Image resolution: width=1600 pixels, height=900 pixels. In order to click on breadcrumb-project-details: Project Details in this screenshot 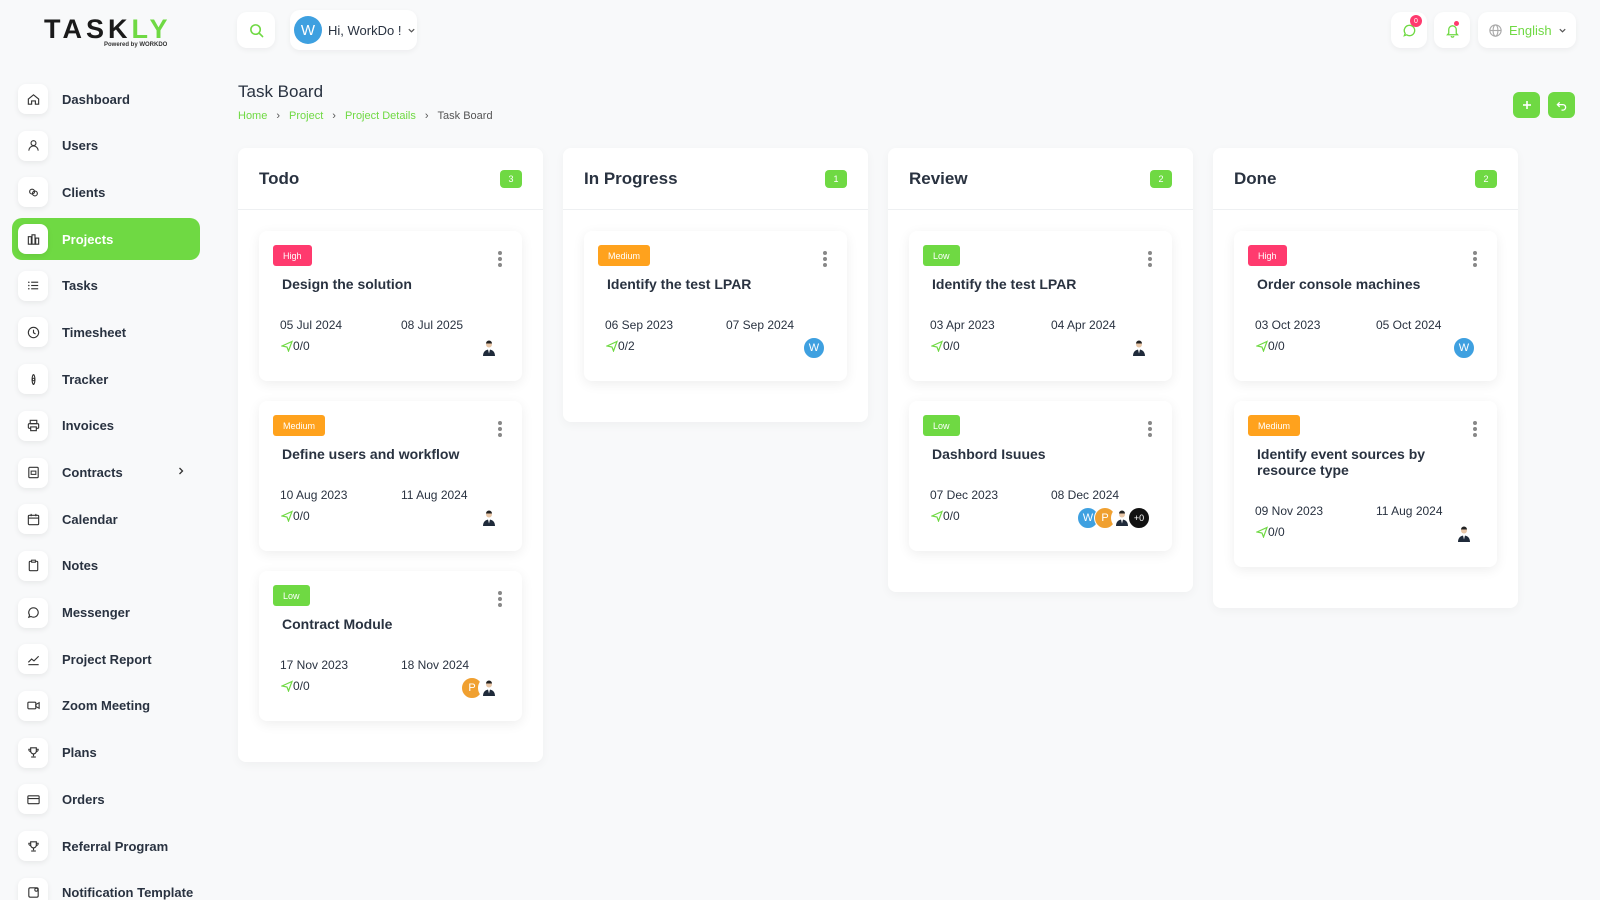, I will do `click(380, 116)`.